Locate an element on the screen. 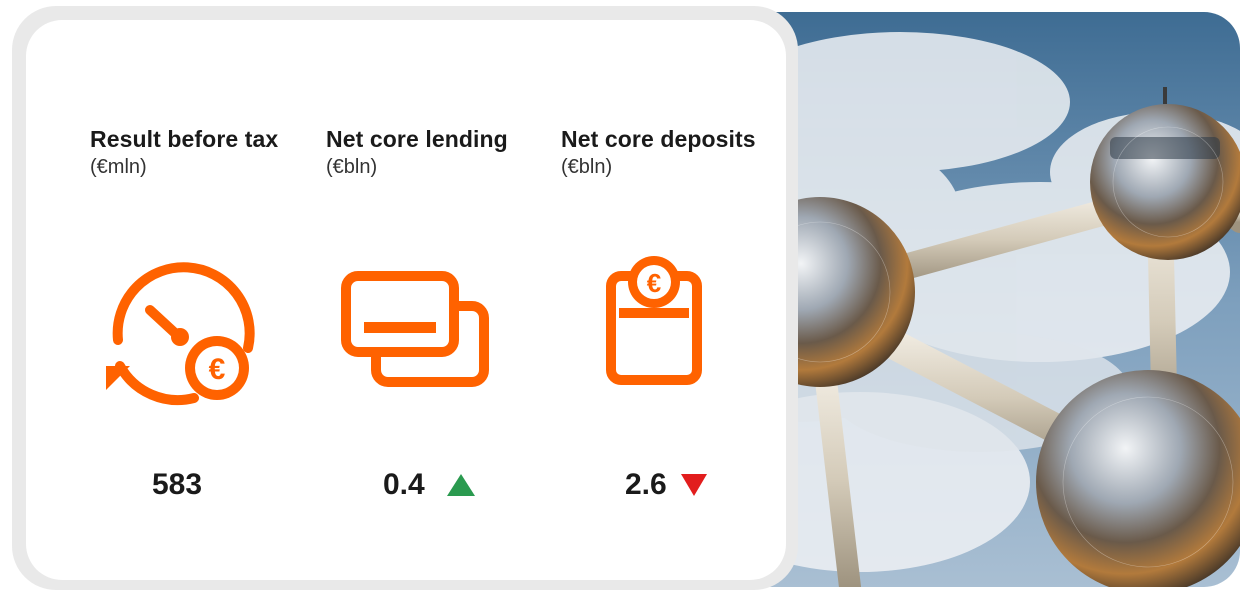 The image size is (1240, 593). metric-title: Result before tax is located at coordinates (184, 139).